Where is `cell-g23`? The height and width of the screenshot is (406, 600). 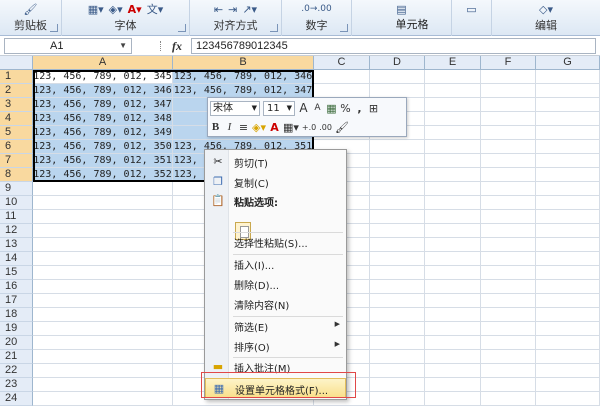 cell-g23 is located at coordinates (568, 385).